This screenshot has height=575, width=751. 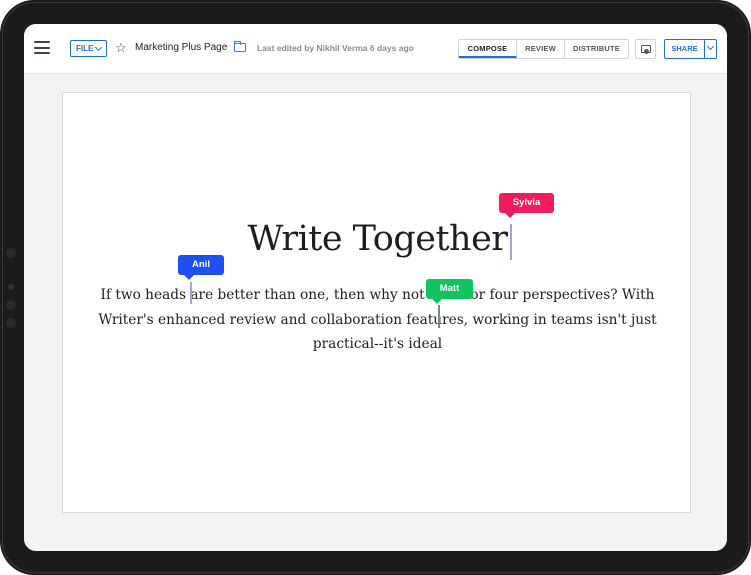 What do you see at coordinates (181, 47) in the screenshot?
I see `document-title: Marketing Plus Page` at bounding box center [181, 47].